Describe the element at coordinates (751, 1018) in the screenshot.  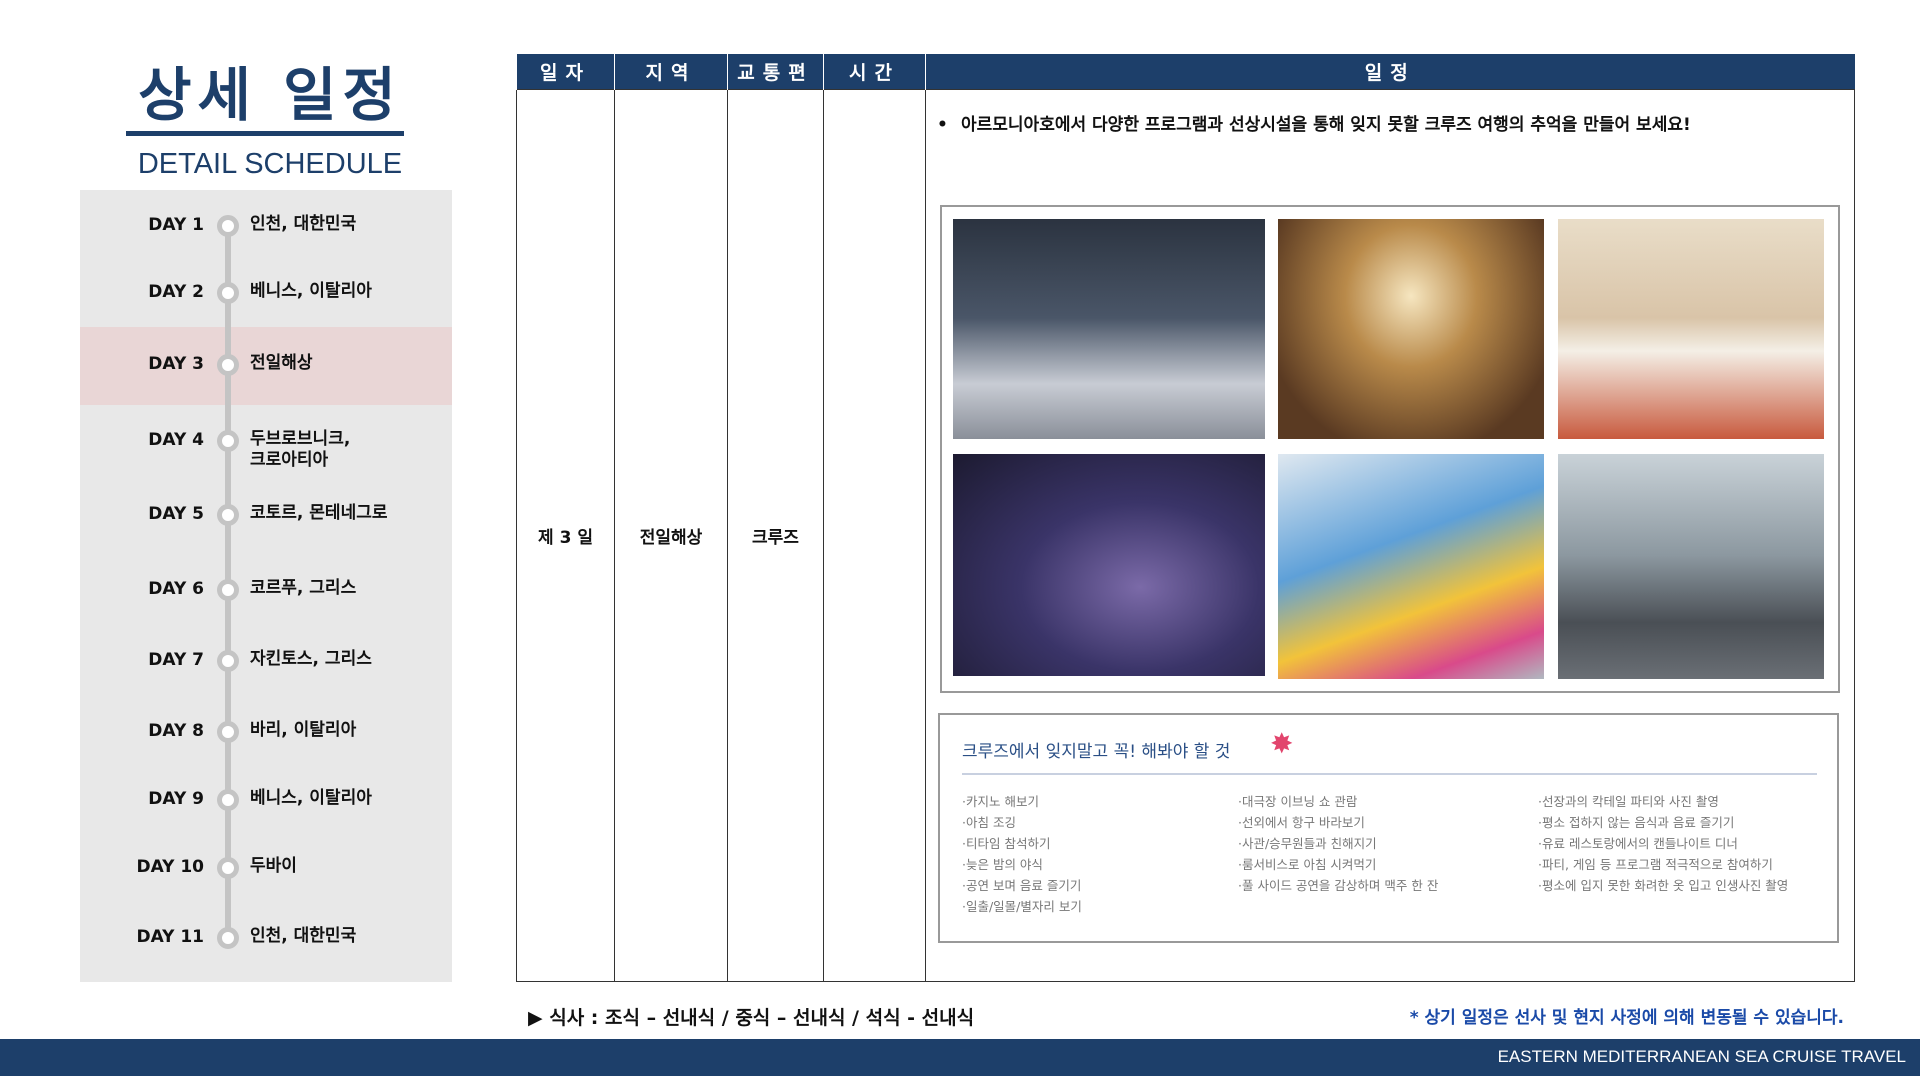
I see `meal-info: ▶ 식사 : 조식 – 선내식 / 중식 – 선내식 / 석식 - 선내식` at that location.